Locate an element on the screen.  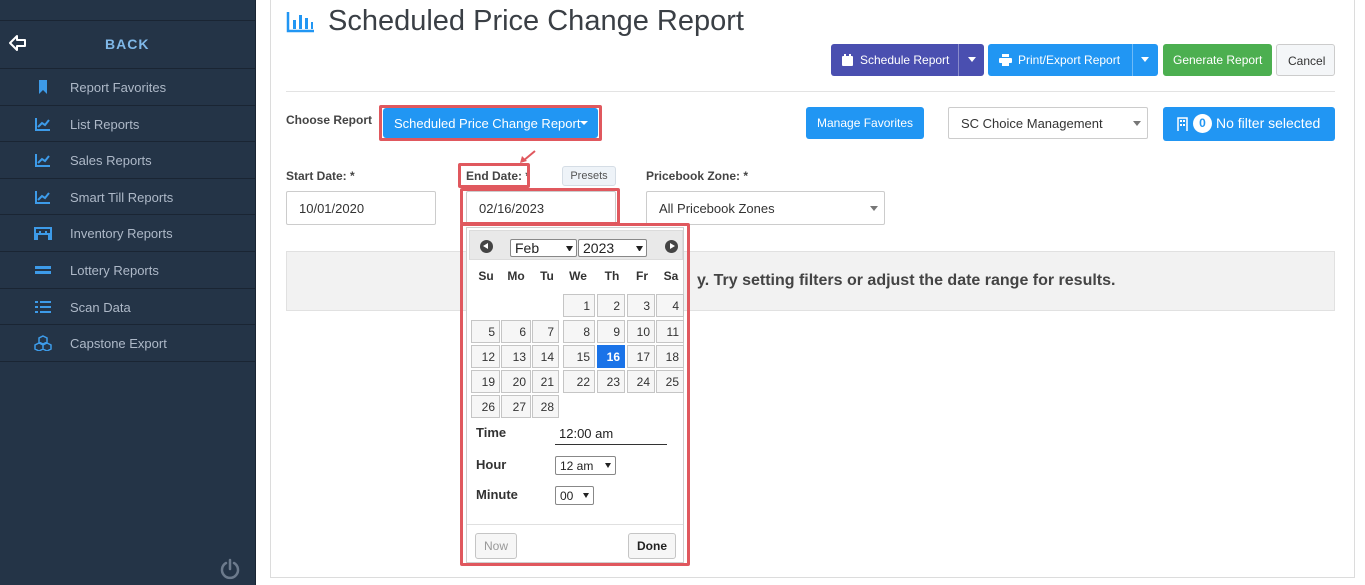
generate-report-button: Generate Report is located at coordinates (1217, 60).